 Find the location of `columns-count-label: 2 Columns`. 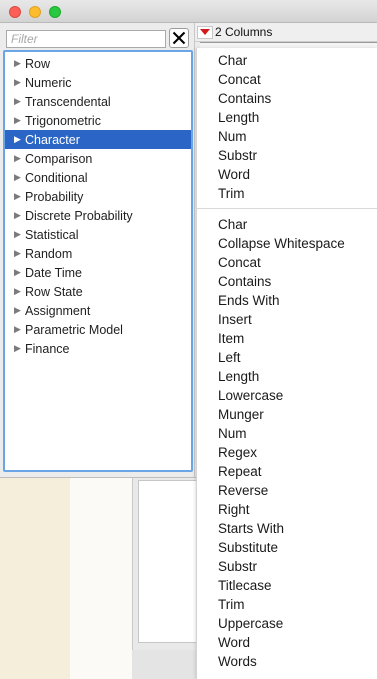

columns-count-label: 2 Columns is located at coordinates (244, 32).